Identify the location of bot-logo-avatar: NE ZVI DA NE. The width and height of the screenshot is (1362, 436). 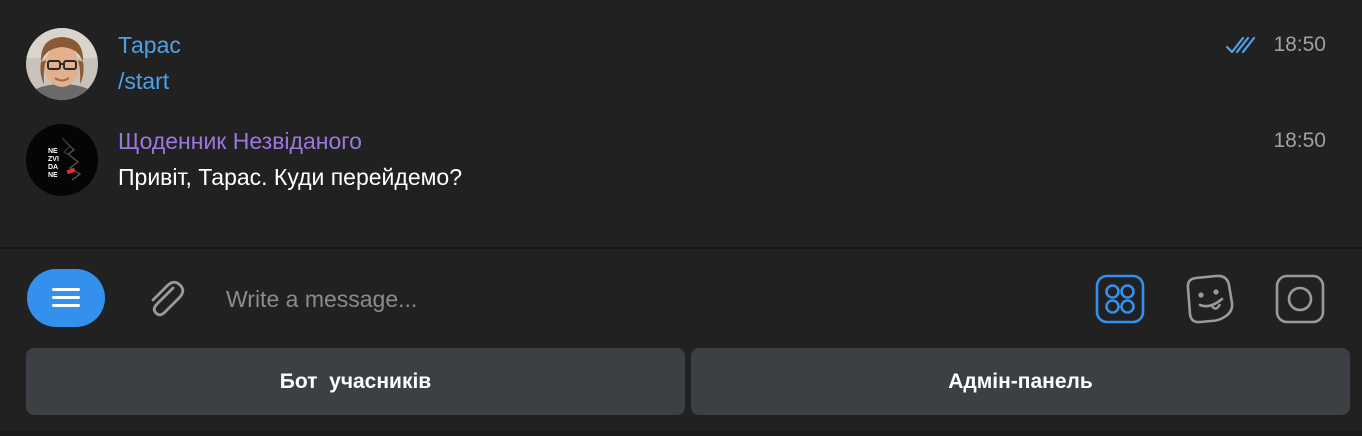
(62, 160).